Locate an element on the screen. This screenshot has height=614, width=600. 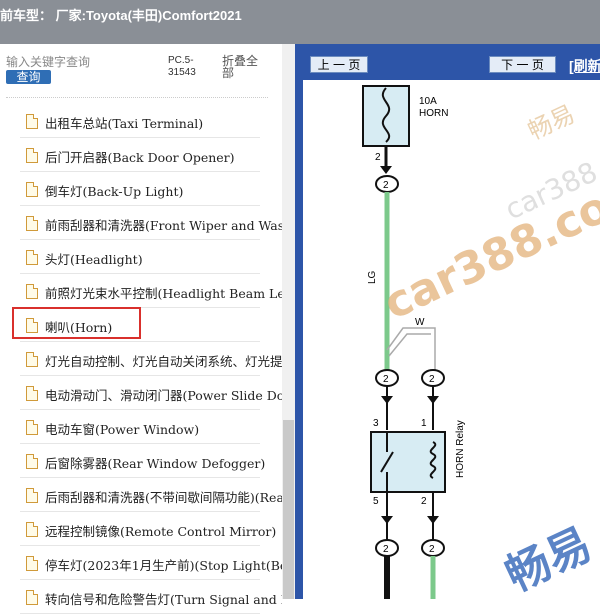
search-button: 查询 is located at coordinates (28, 77).